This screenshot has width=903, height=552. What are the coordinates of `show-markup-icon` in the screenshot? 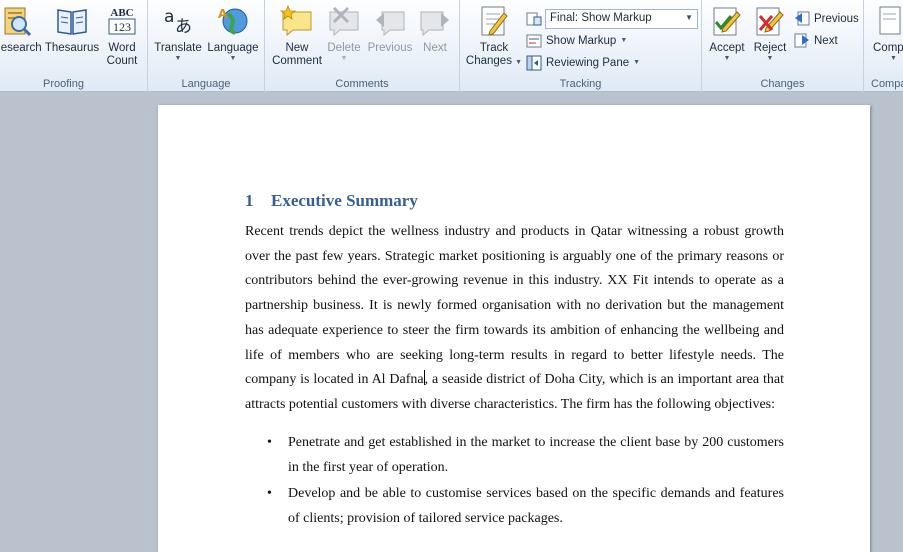 It's located at (534, 41).